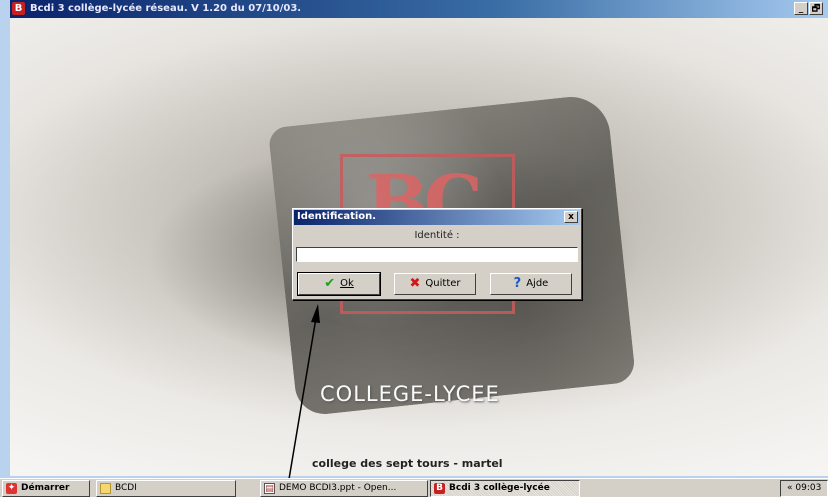 Image resolution: width=828 pixels, height=497 pixels. What do you see at coordinates (105, 488) in the screenshot?
I see `folder-icon` at bounding box center [105, 488].